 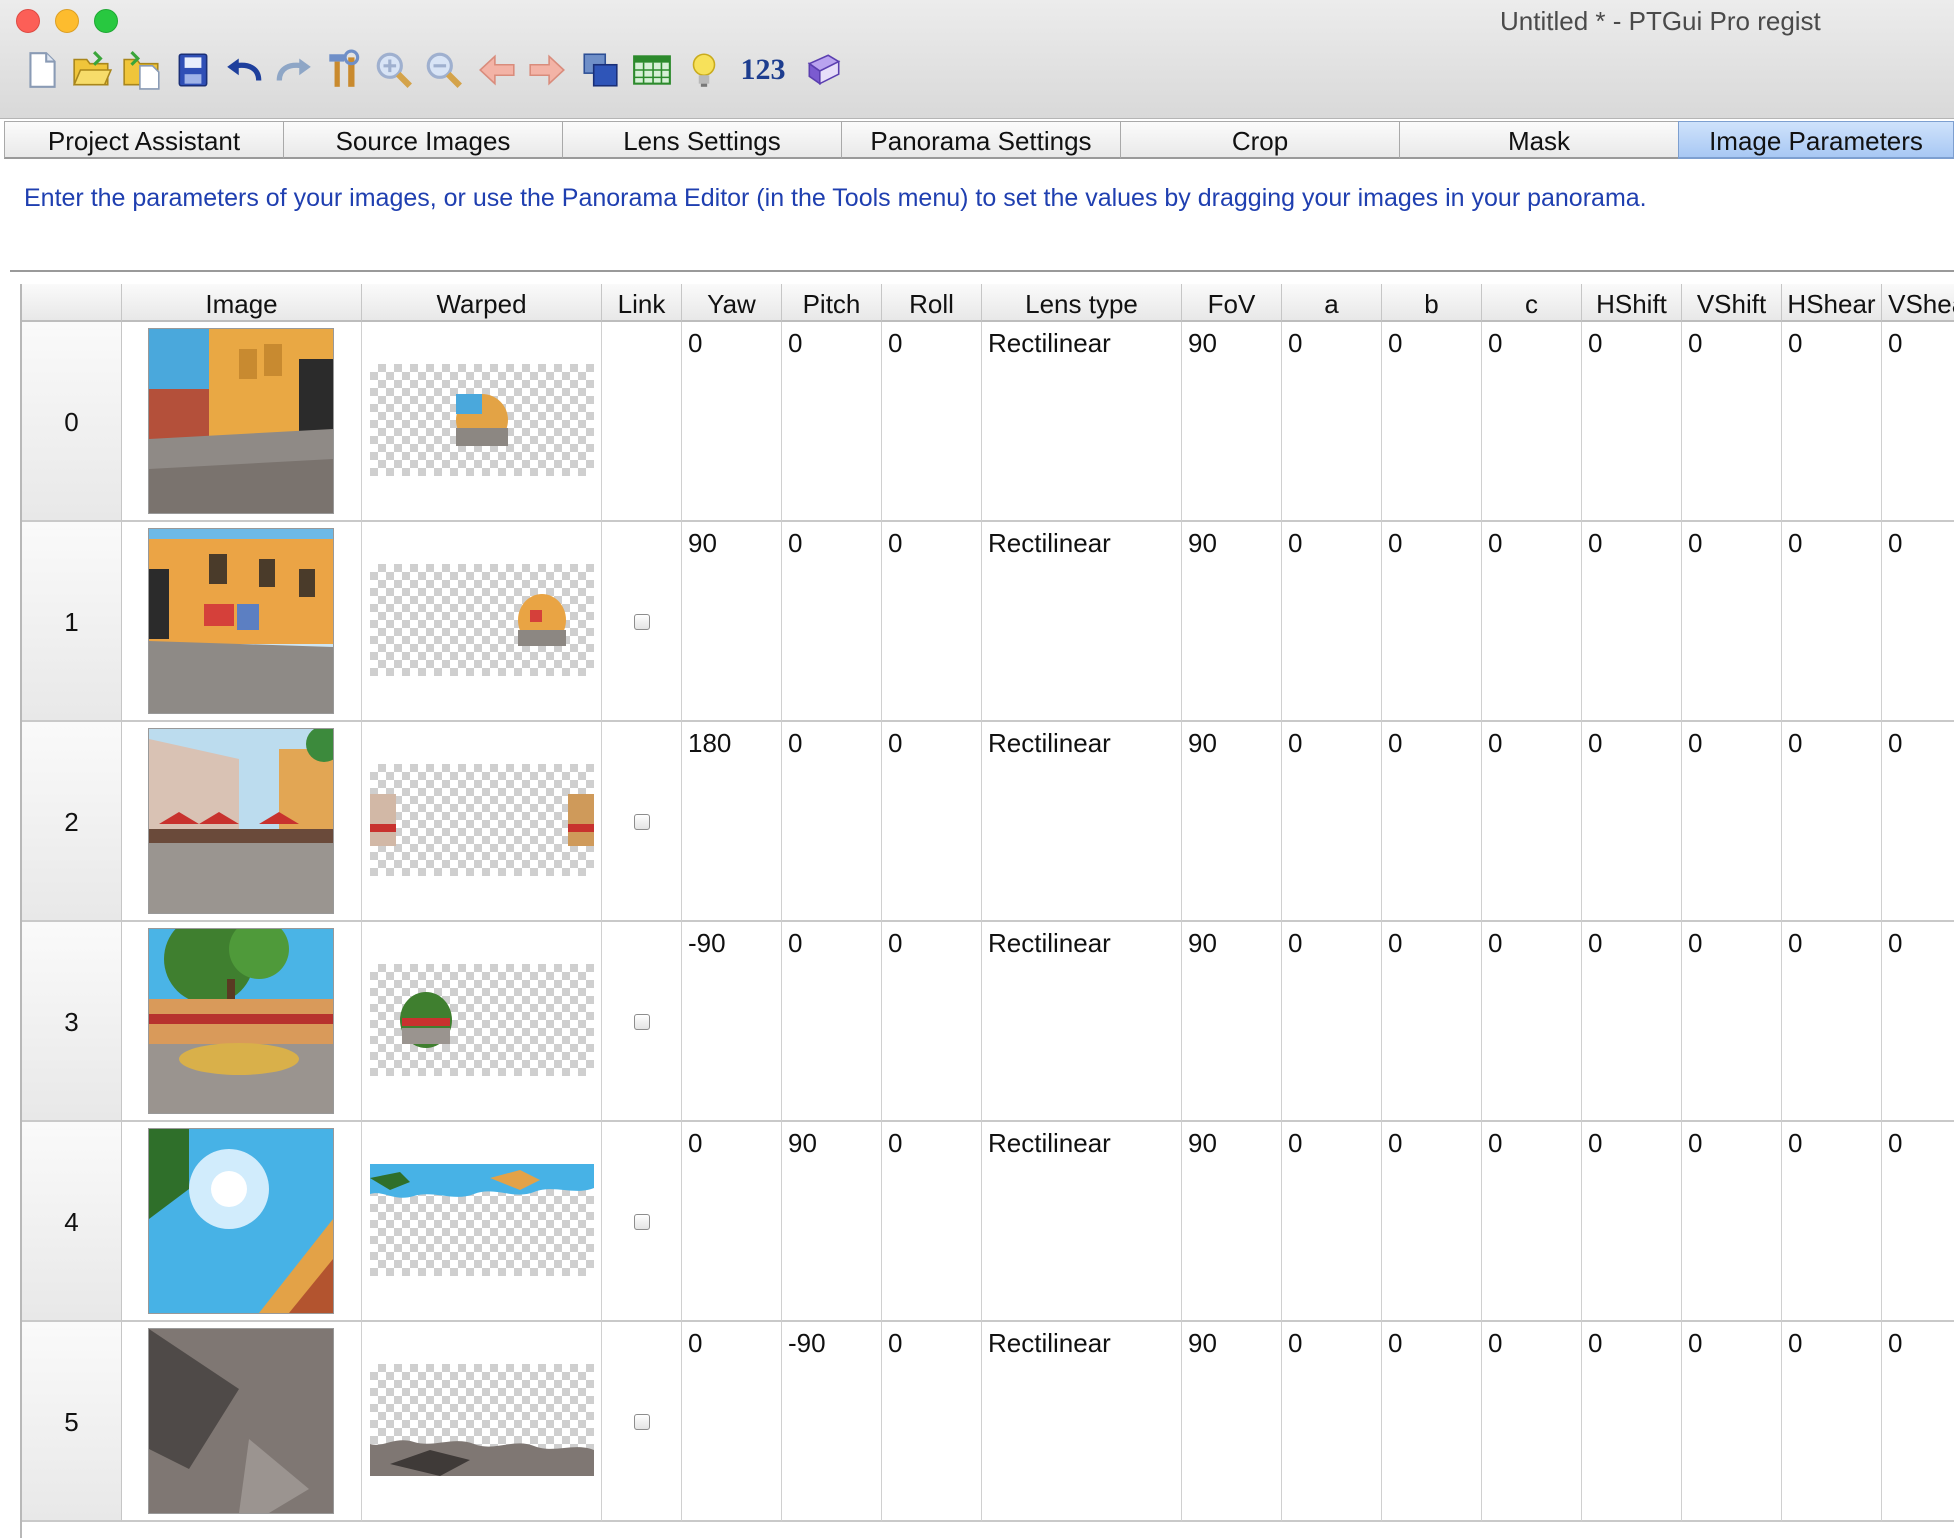 What do you see at coordinates (704, 70) in the screenshot?
I see `tip-button` at bounding box center [704, 70].